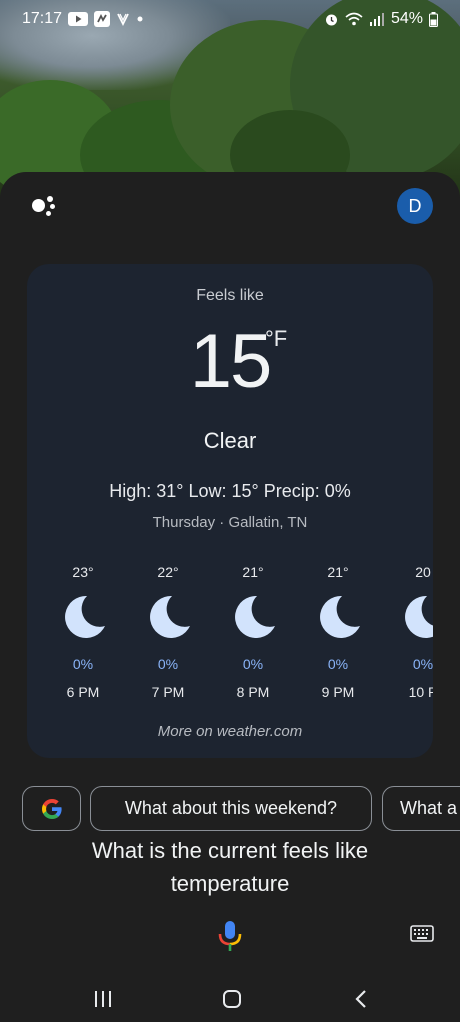  I want to click on generic-app-icon, so click(102, 19).